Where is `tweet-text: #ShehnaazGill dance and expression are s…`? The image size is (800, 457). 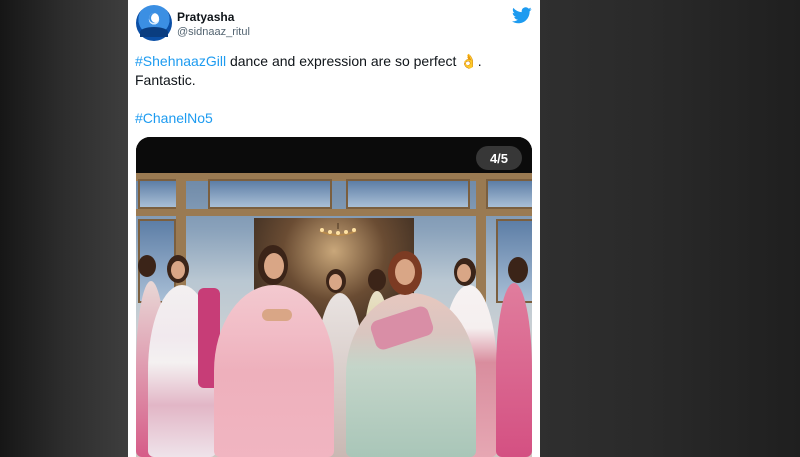
tweet-text: #ShehnaazGill dance and expression are s… is located at coordinates (332, 90).